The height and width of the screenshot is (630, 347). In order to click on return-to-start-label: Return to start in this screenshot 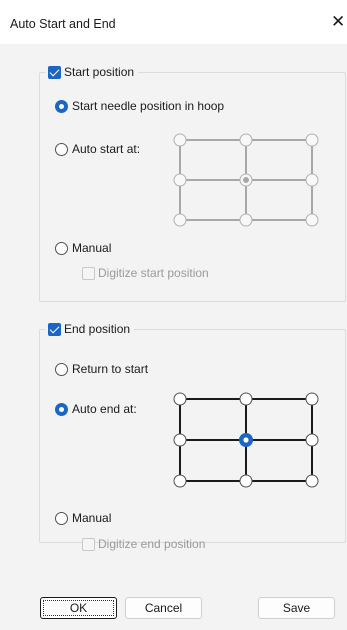, I will do `click(110, 369)`.